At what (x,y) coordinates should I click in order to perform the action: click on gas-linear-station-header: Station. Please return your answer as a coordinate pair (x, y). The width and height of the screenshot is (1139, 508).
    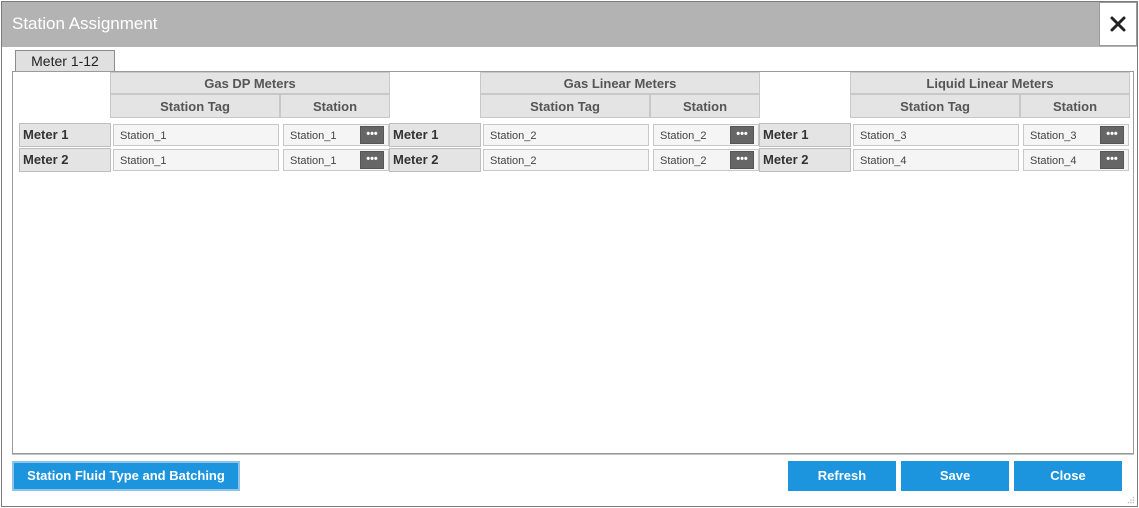
    Looking at the image, I should click on (705, 106).